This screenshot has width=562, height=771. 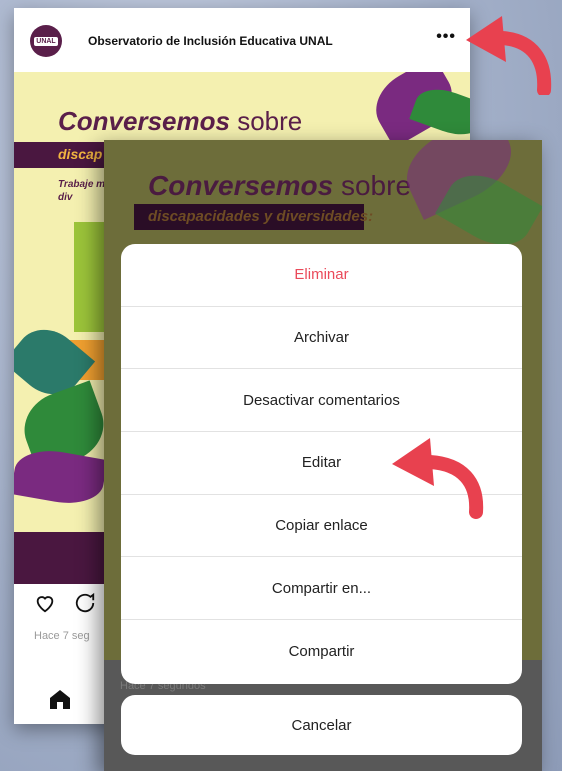 What do you see at coordinates (85, 603) in the screenshot?
I see `comment-icon` at bounding box center [85, 603].